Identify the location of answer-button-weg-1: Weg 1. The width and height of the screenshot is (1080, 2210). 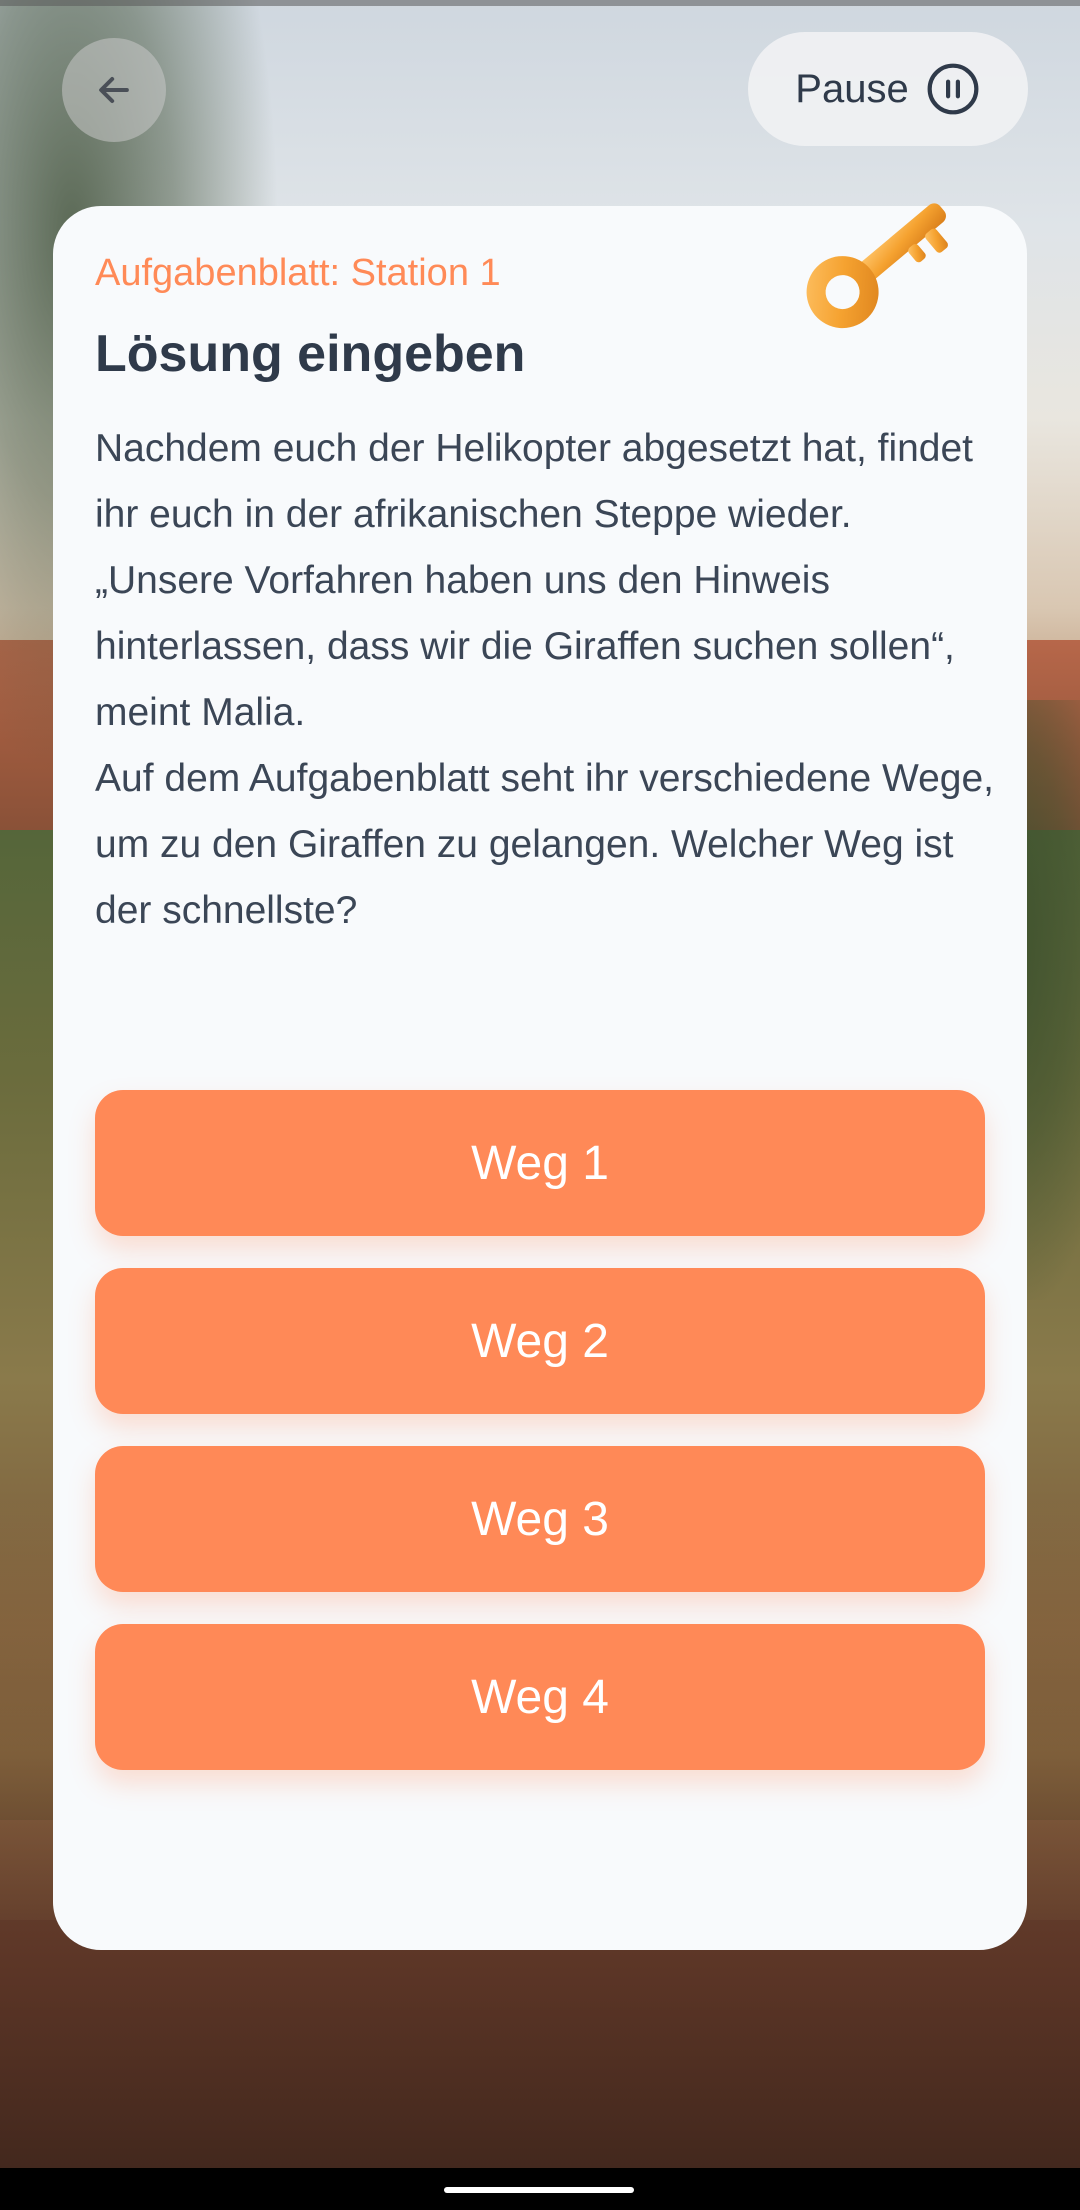
(540, 1163).